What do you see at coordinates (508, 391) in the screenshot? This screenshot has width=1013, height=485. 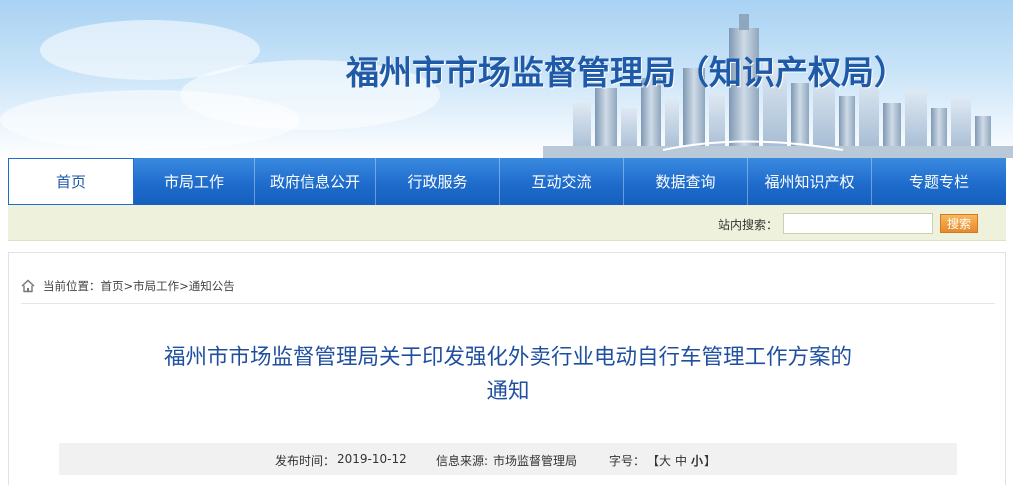 I see `article-title-line2: 通知` at bounding box center [508, 391].